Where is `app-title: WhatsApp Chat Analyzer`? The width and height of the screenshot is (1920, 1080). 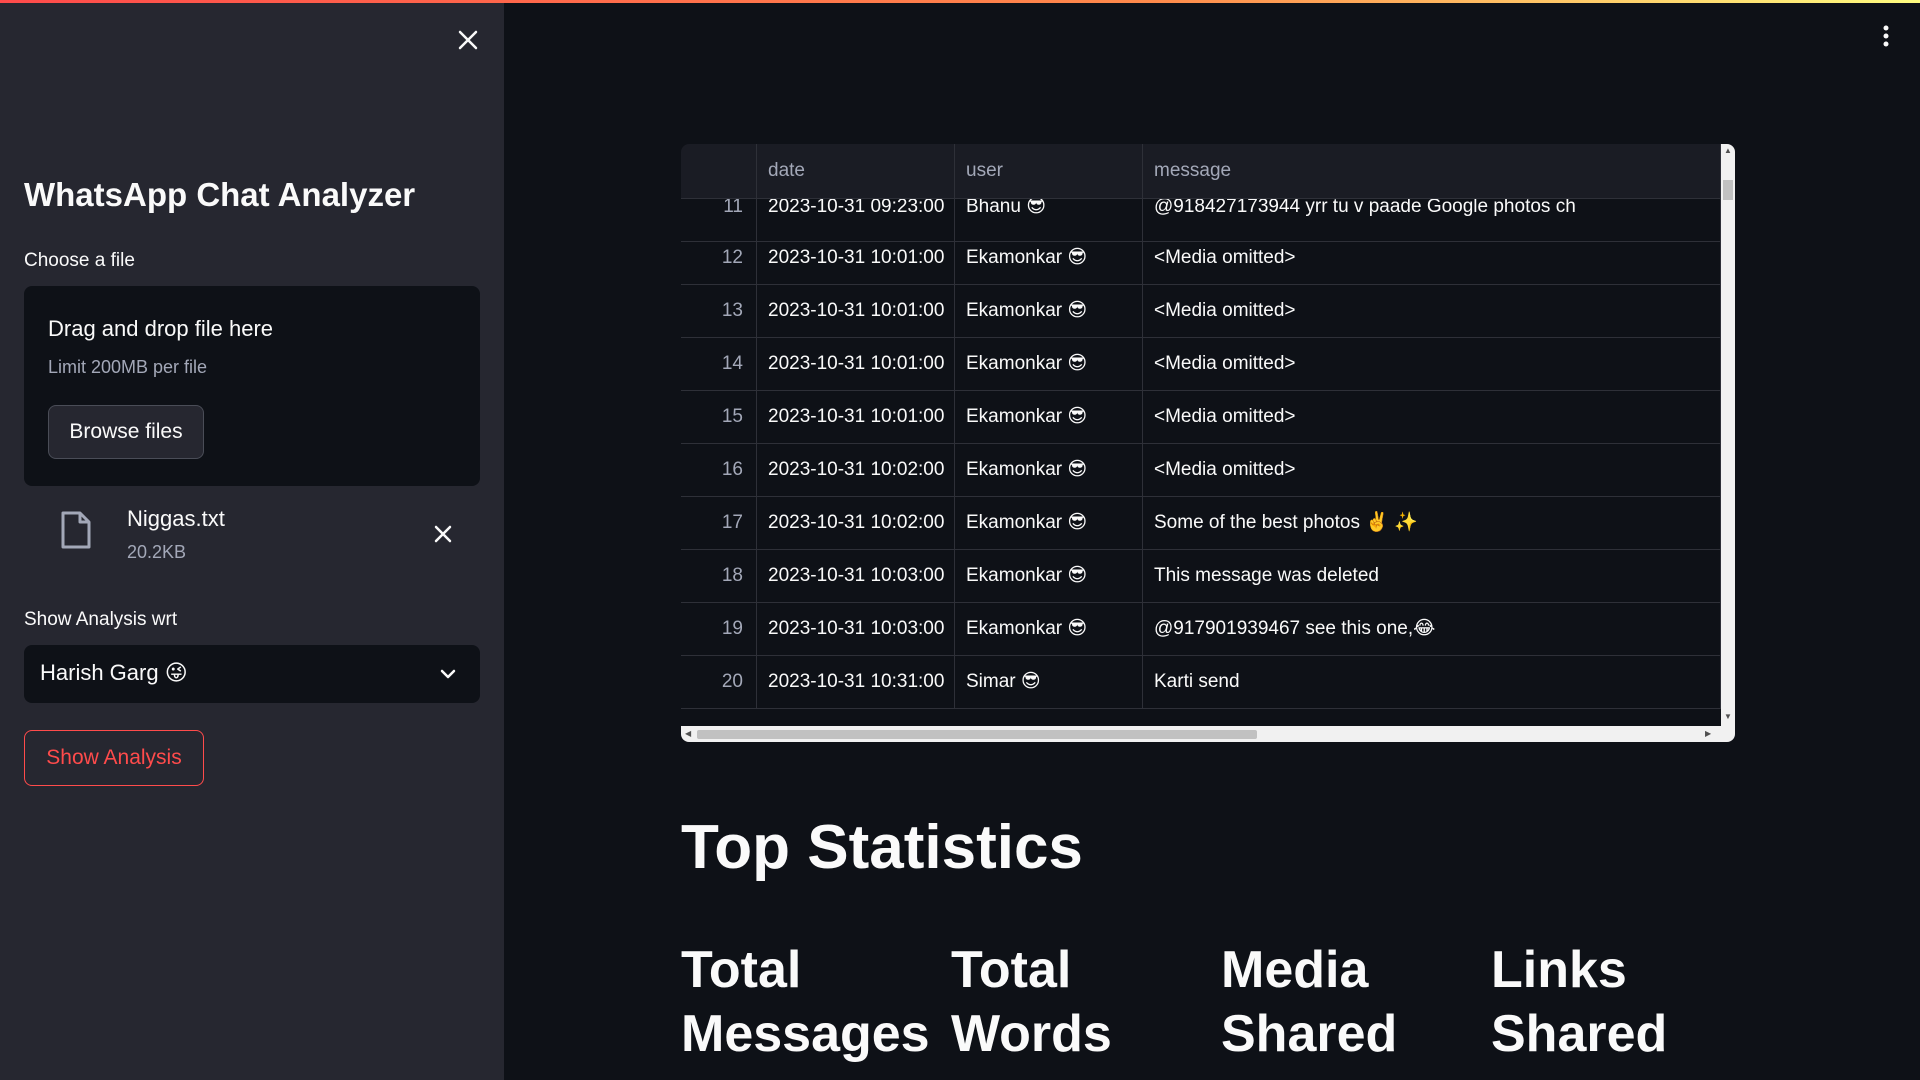 app-title: WhatsApp Chat Analyzer is located at coordinates (220, 194).